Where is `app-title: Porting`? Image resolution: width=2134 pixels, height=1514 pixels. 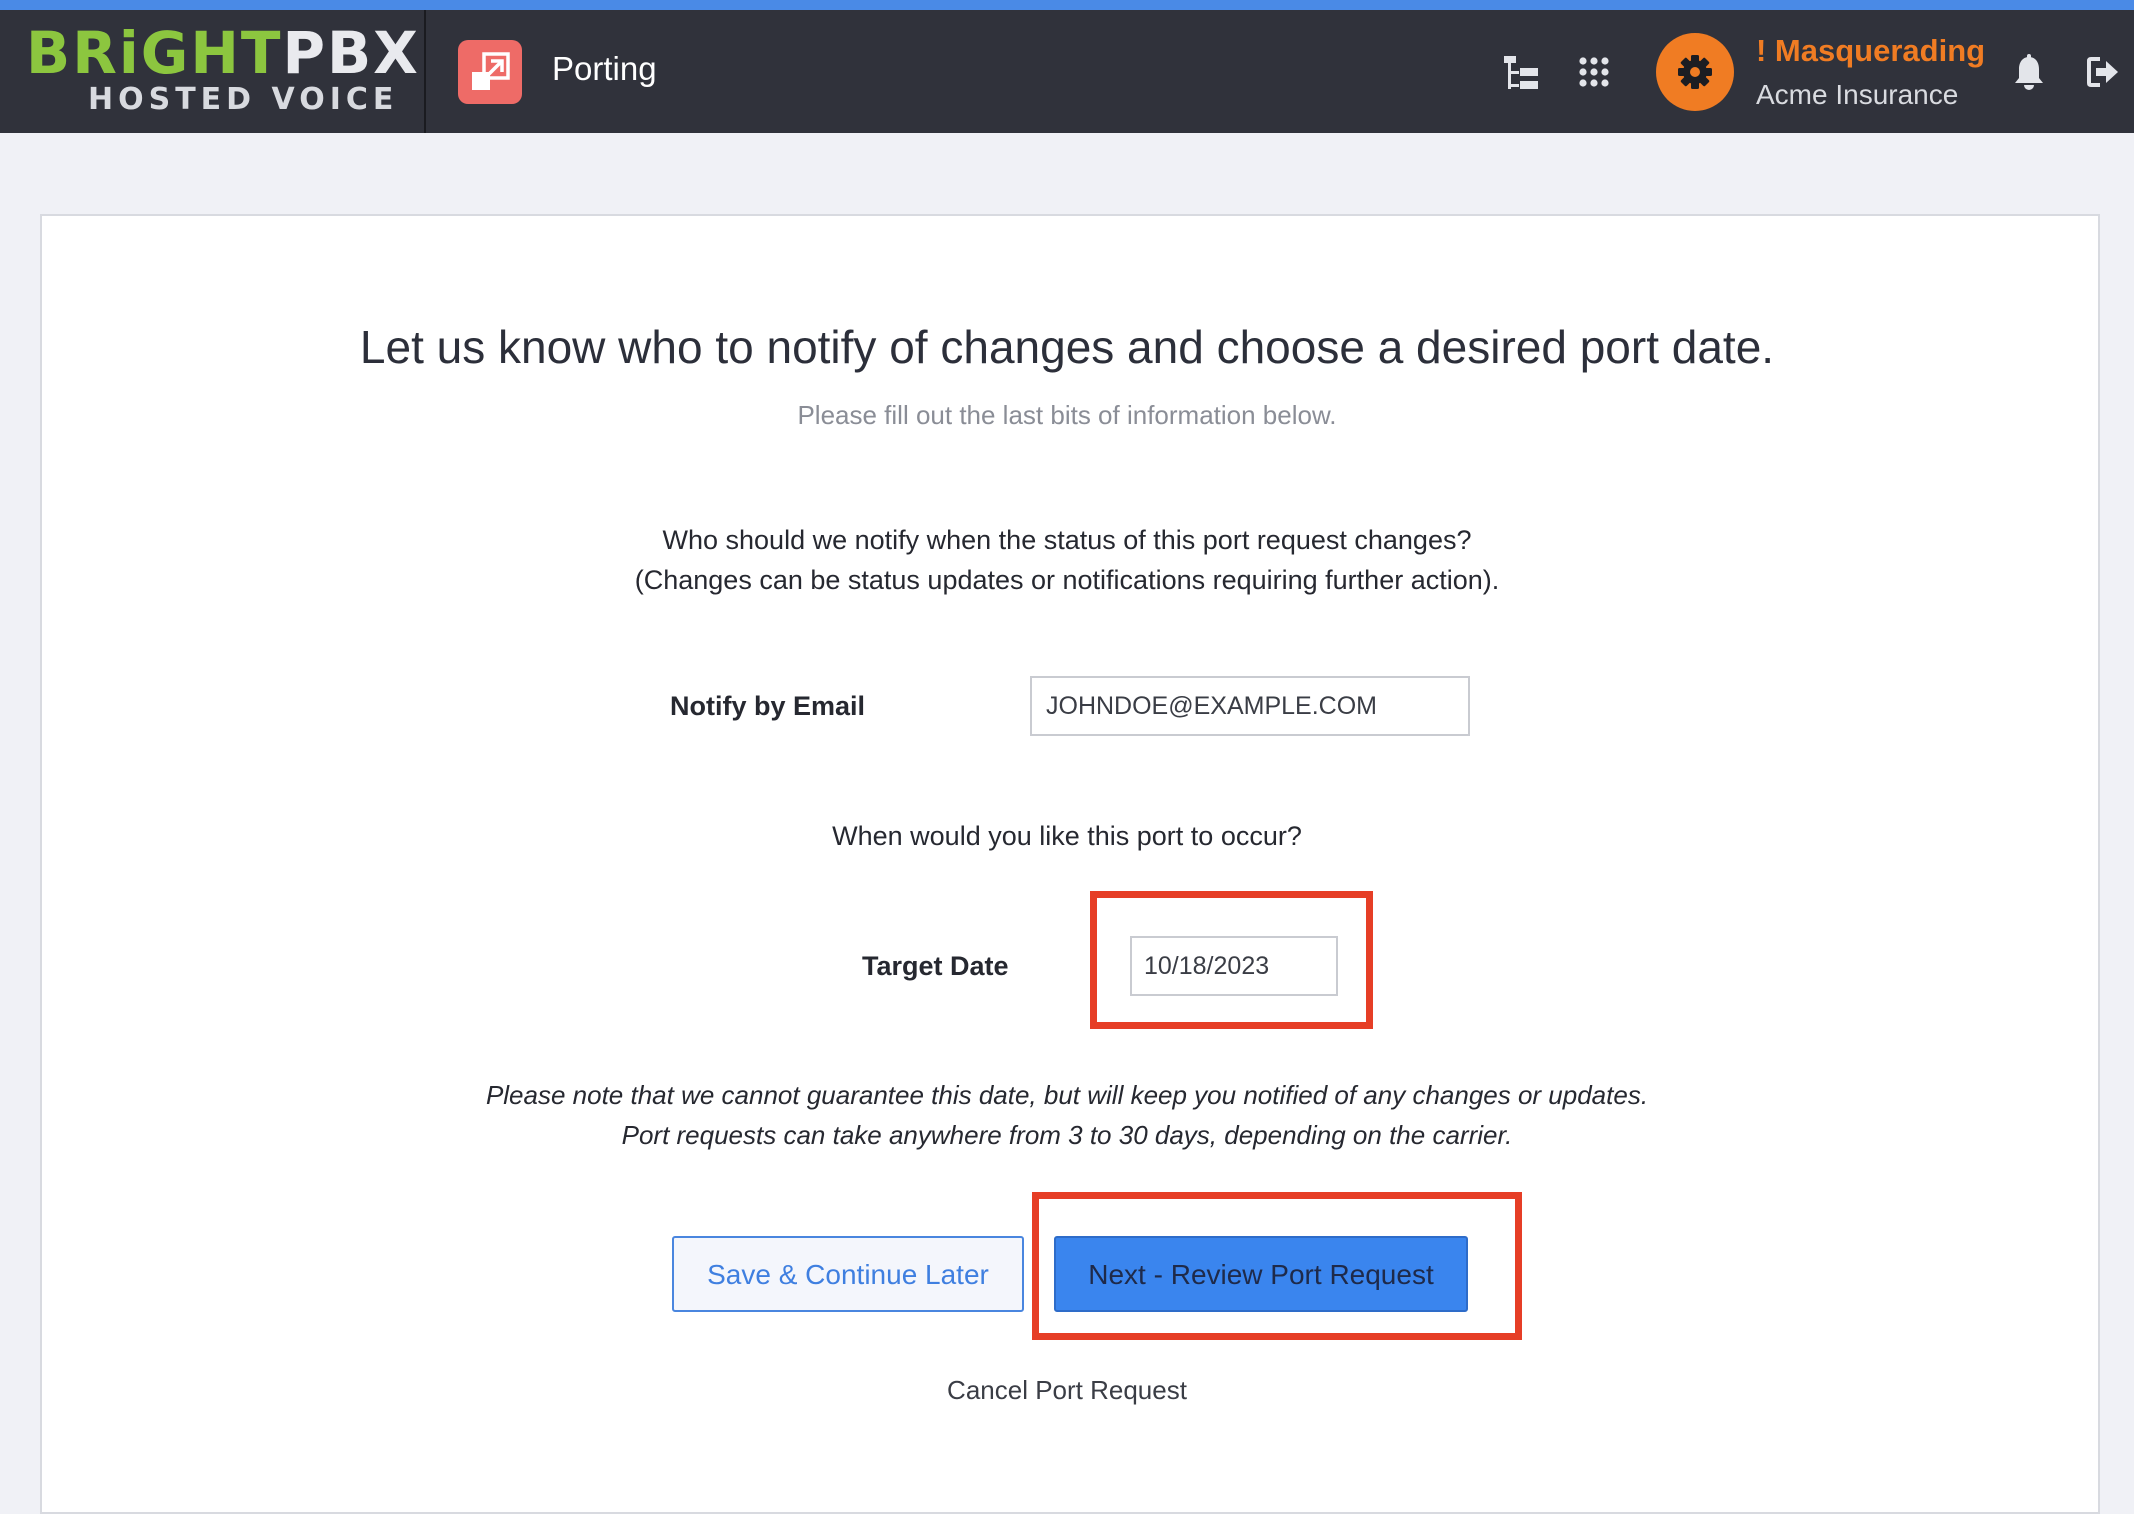
app-title: Porting is located at coordinates (604, 68).